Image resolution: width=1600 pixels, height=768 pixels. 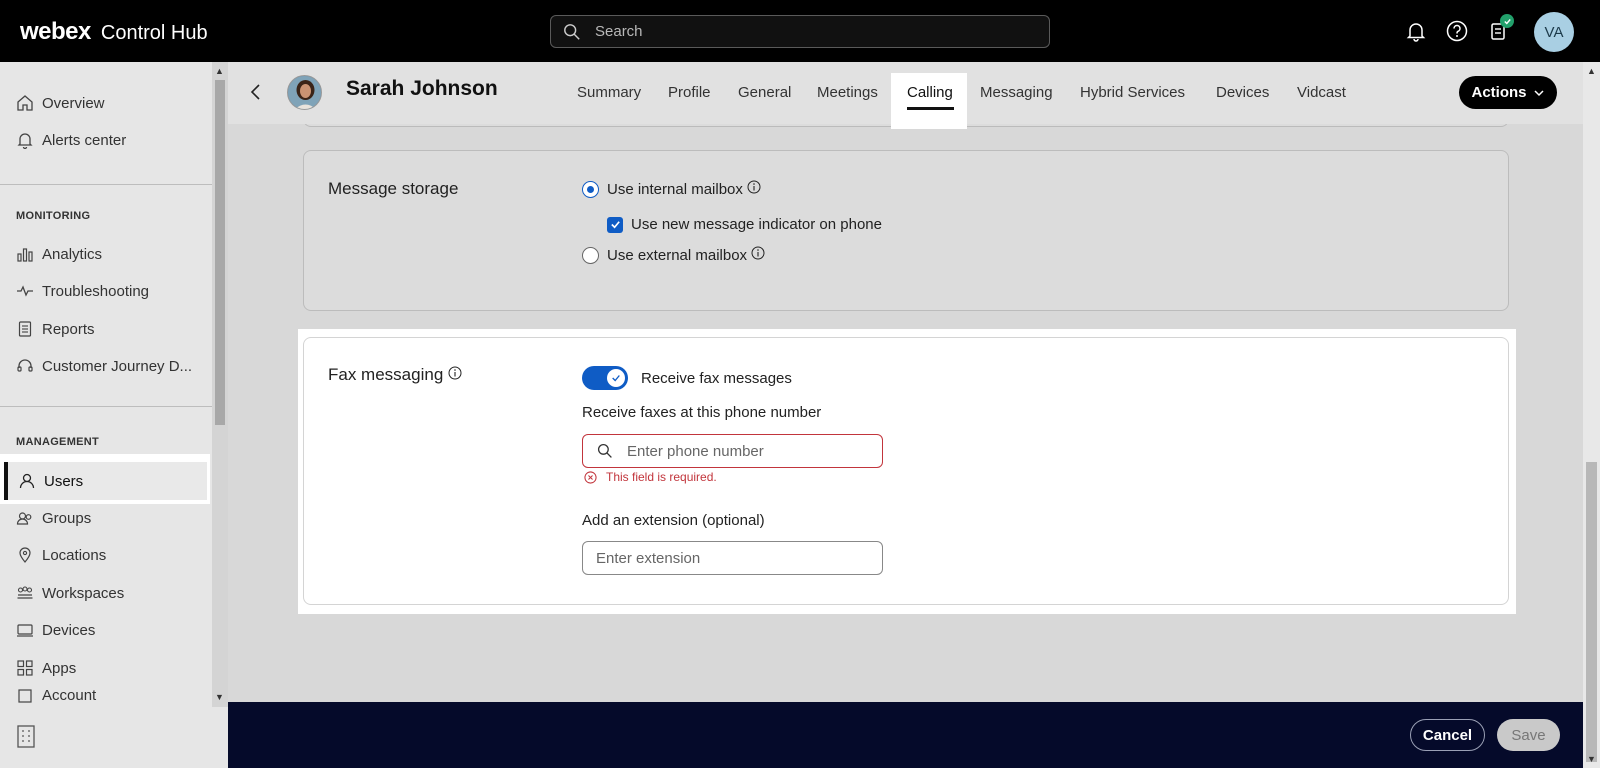 What do you see at coordinates (847, 92) in the screenshot?
I see `tab-meetings: Meetings` at bounding box center [847, 92].